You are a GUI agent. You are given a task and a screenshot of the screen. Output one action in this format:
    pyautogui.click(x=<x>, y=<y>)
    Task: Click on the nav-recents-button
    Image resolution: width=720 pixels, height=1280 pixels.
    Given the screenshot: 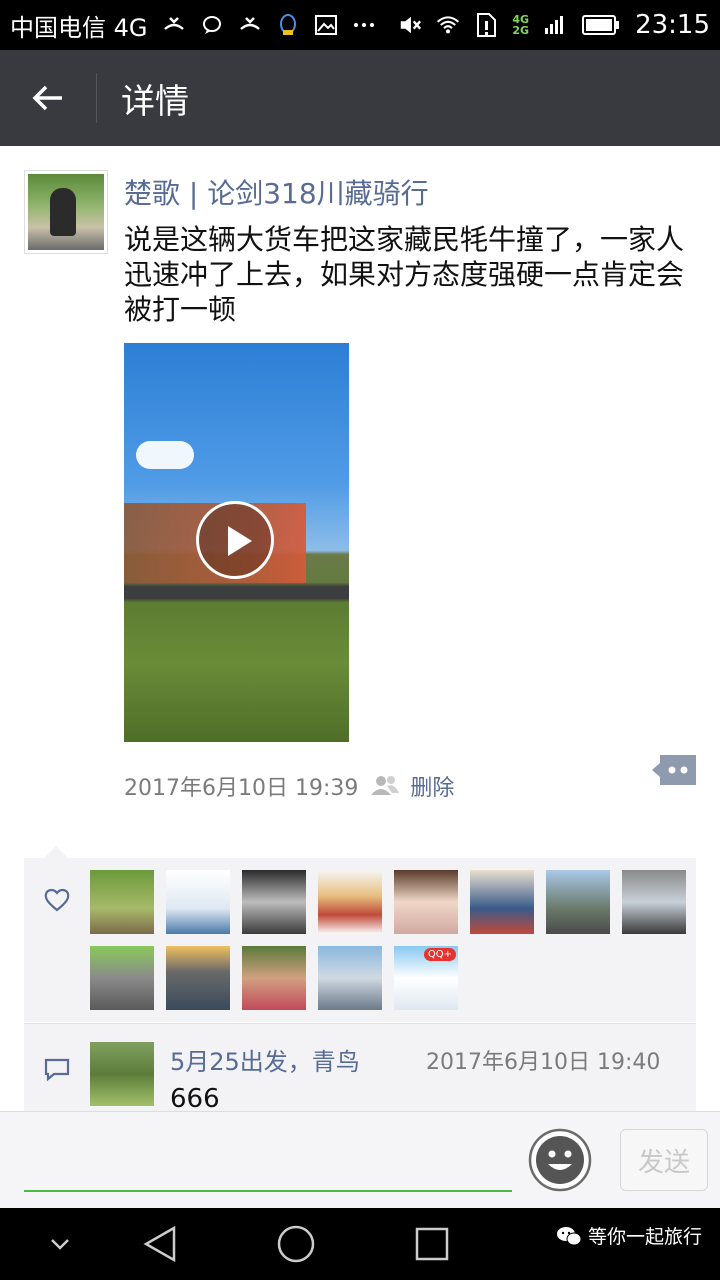 What is the action you would take?
    pyautogui.click(x=432, y=1244)
    